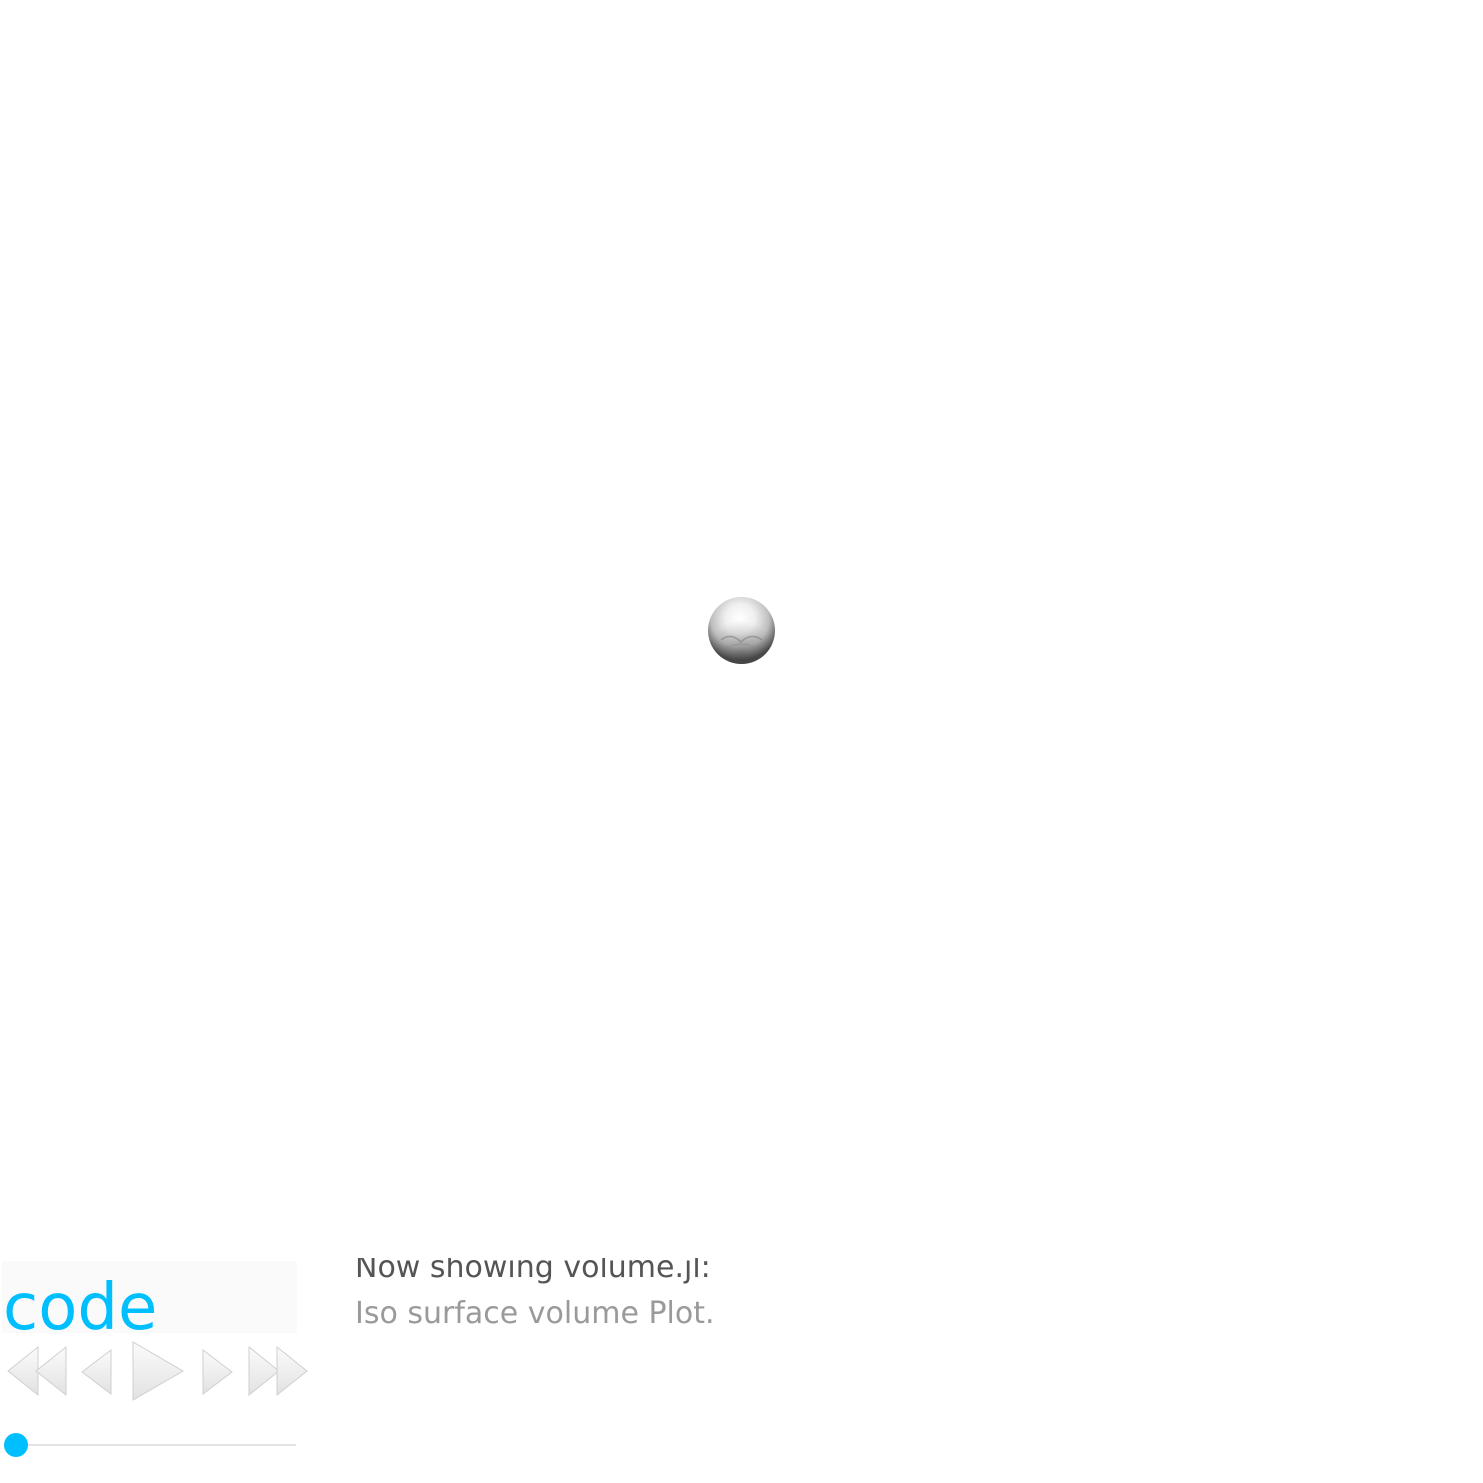  What do you see at coordinates (150, 1445) in the screenshot?
I see `timeline-slider-track` at bounding box center [150, 1445].